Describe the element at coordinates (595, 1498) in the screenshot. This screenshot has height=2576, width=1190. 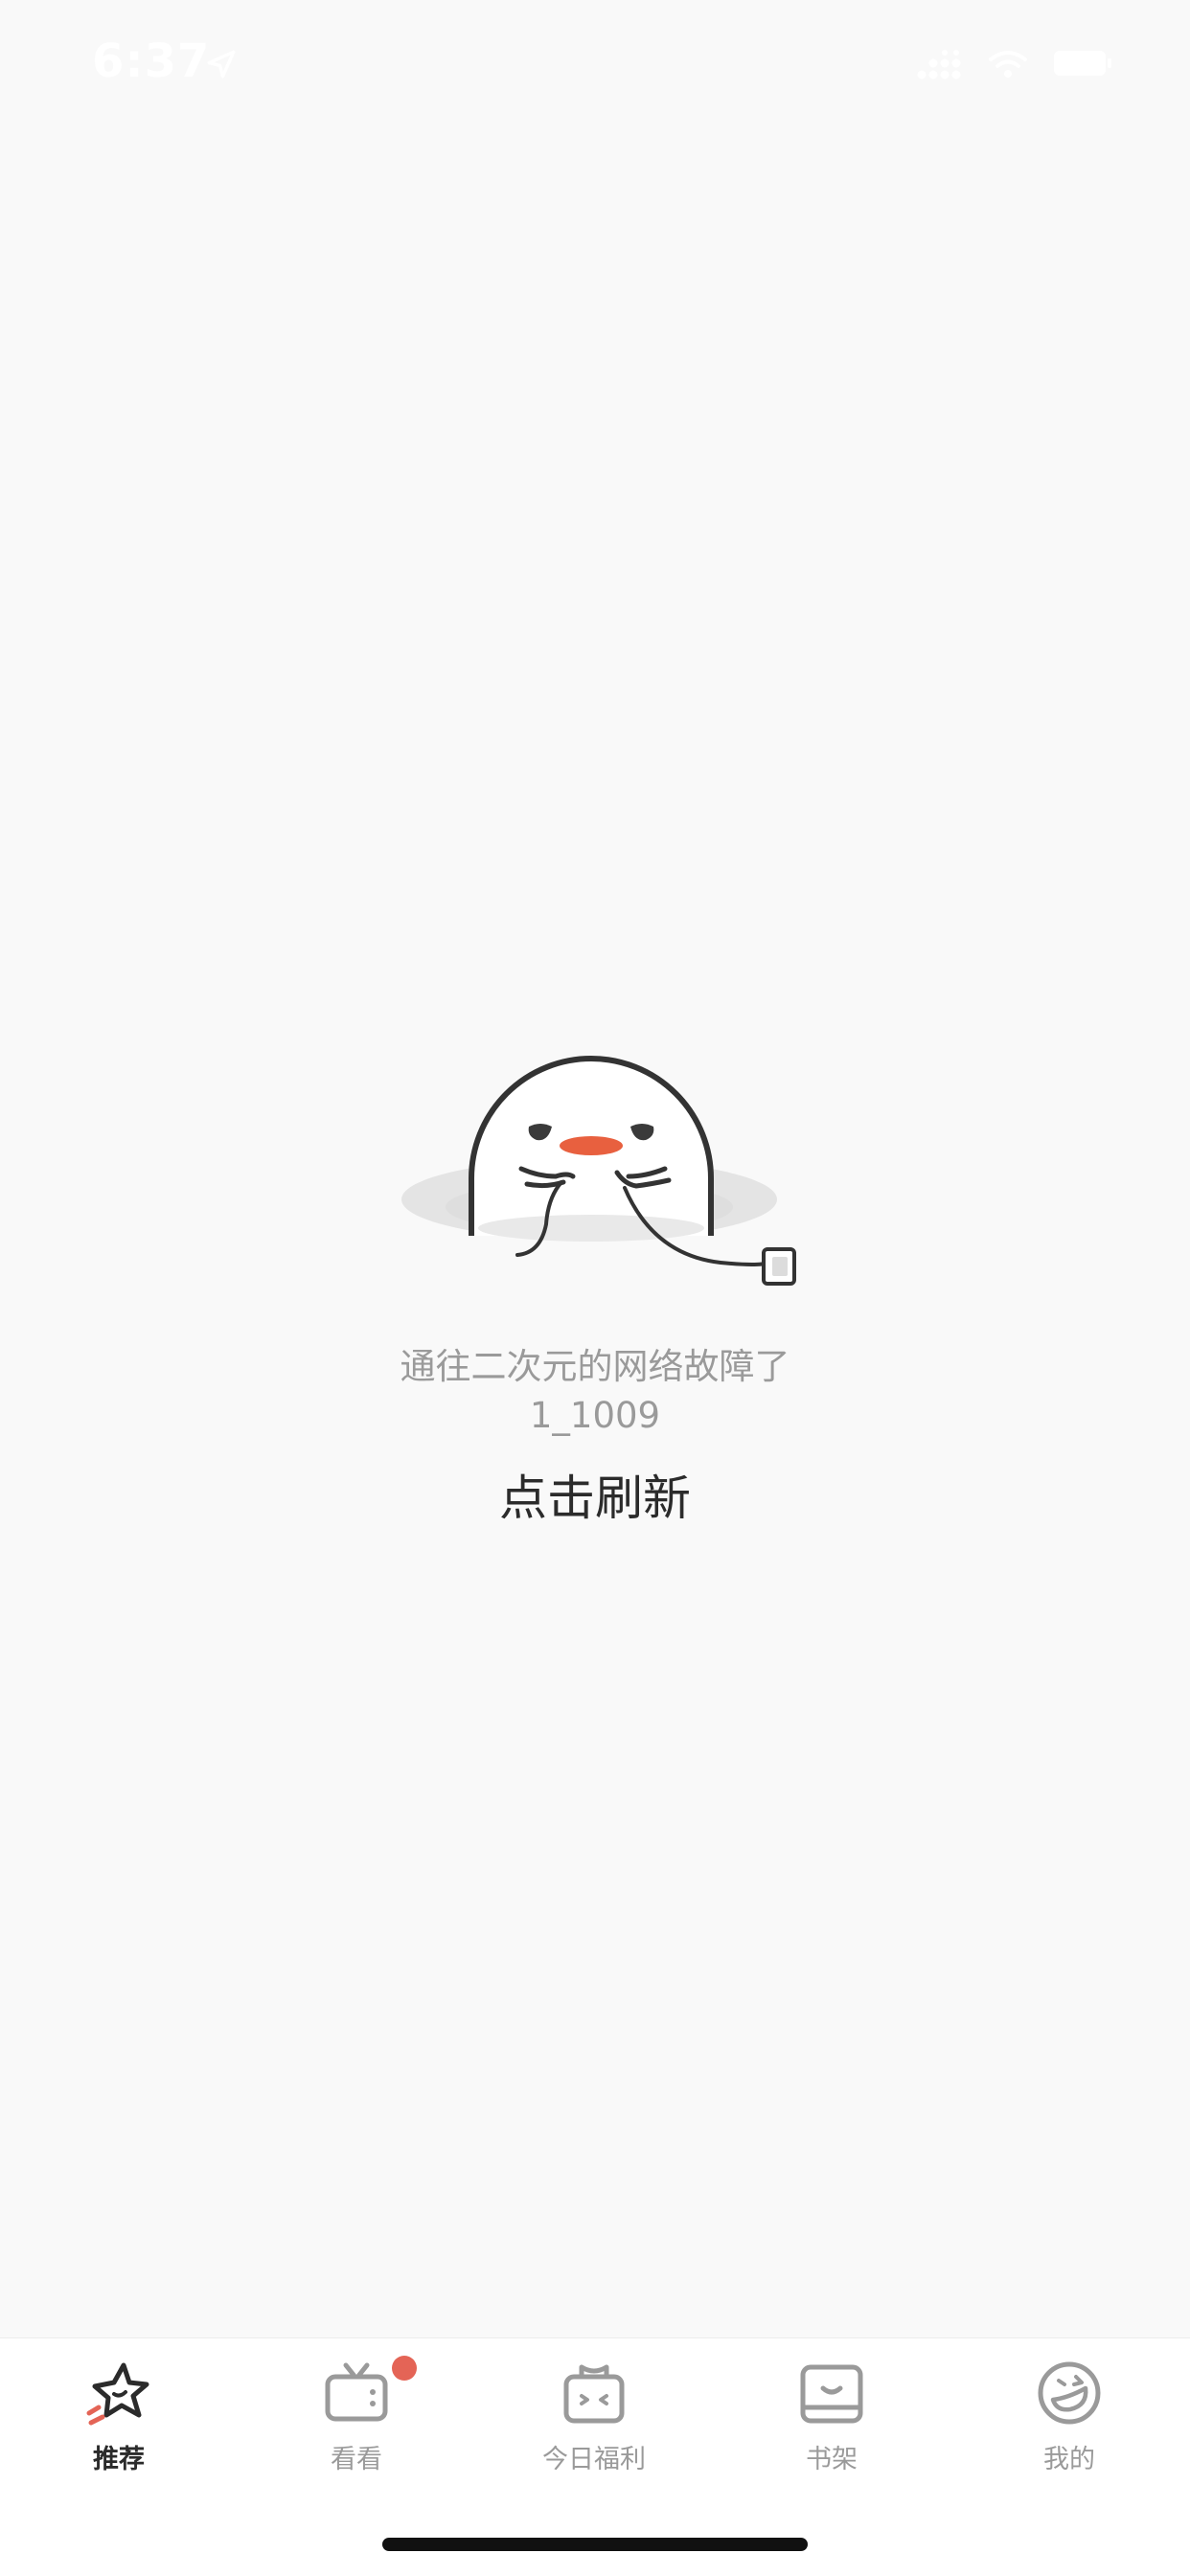
I see `refresh-button: 点击刷新` at that location.